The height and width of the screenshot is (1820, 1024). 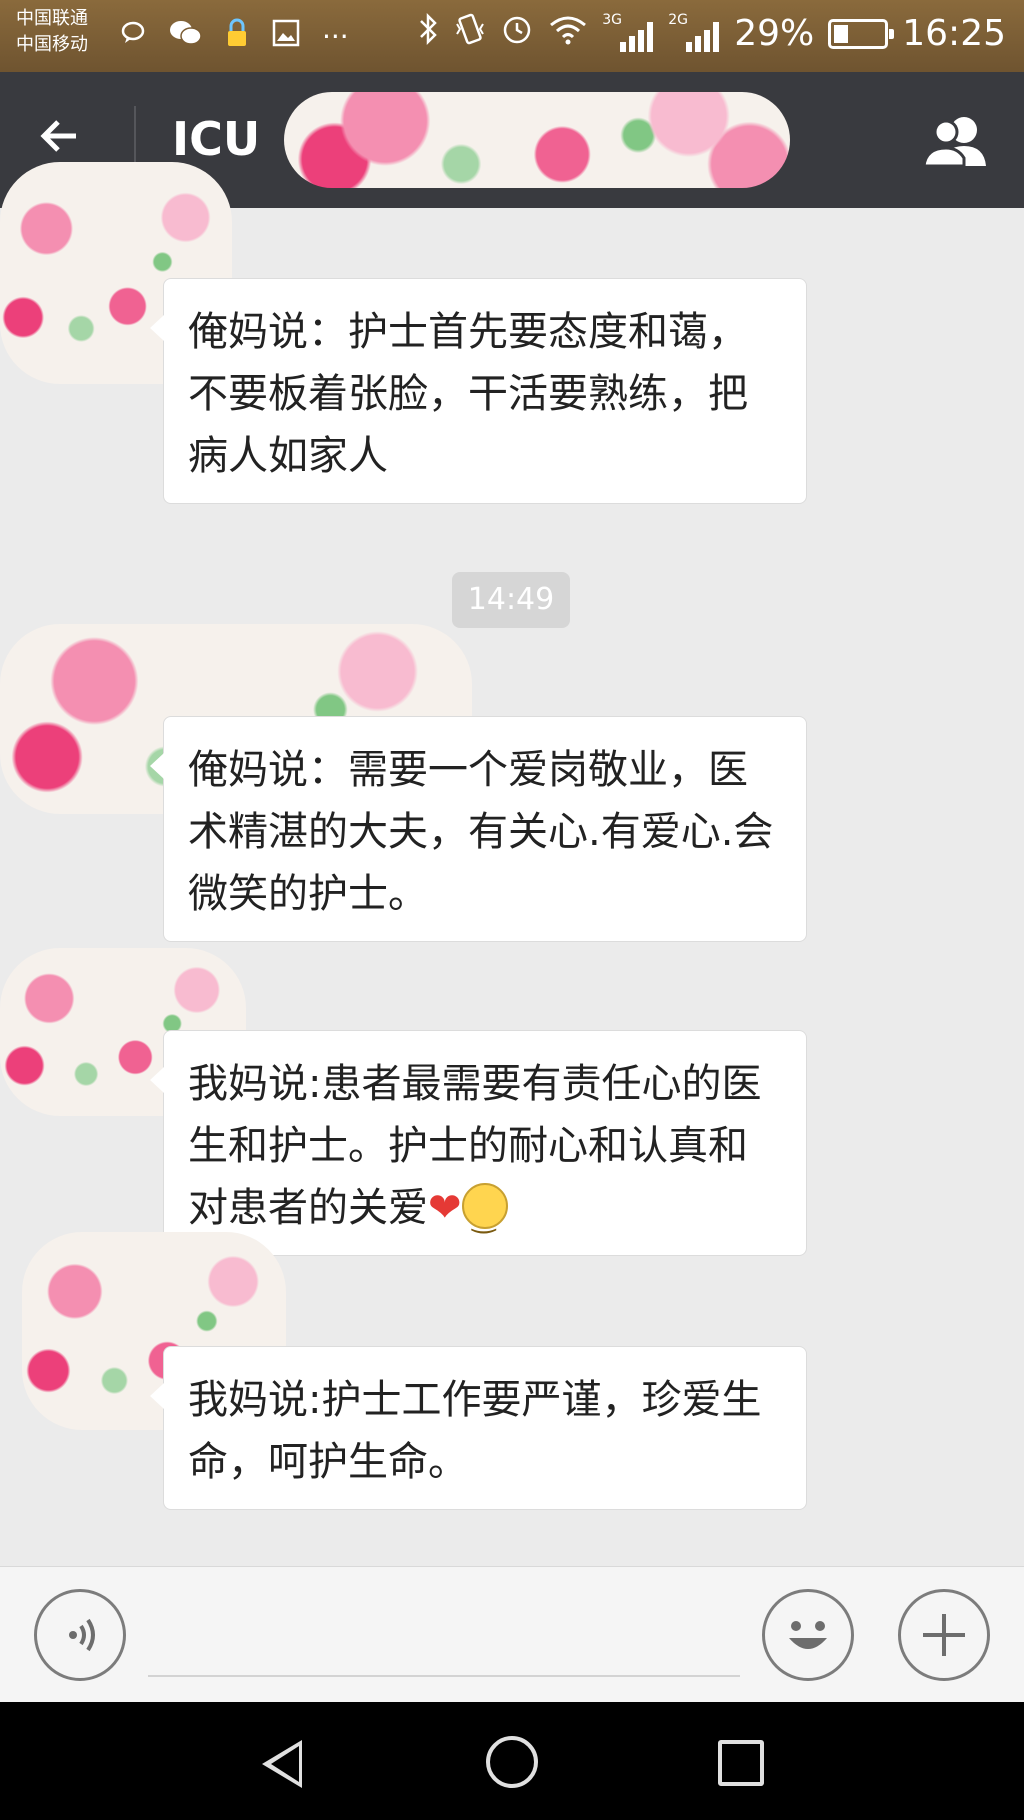 I want to click on battery-icon, so click(x=861, y=33).